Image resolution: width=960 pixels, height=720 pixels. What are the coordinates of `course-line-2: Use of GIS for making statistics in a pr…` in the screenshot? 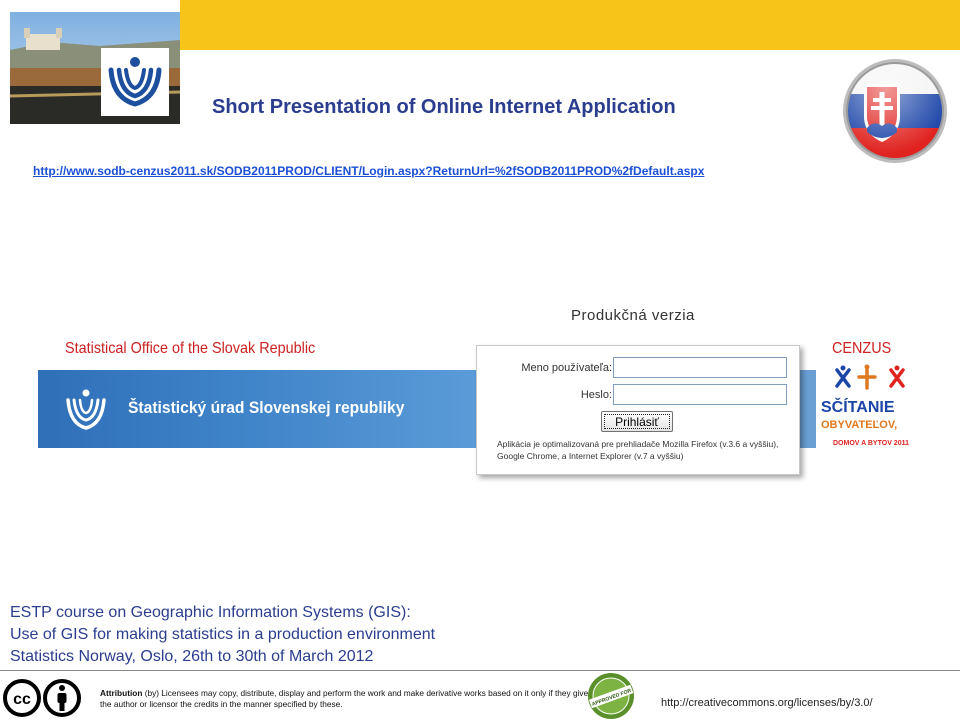 It's located at (223, 634).